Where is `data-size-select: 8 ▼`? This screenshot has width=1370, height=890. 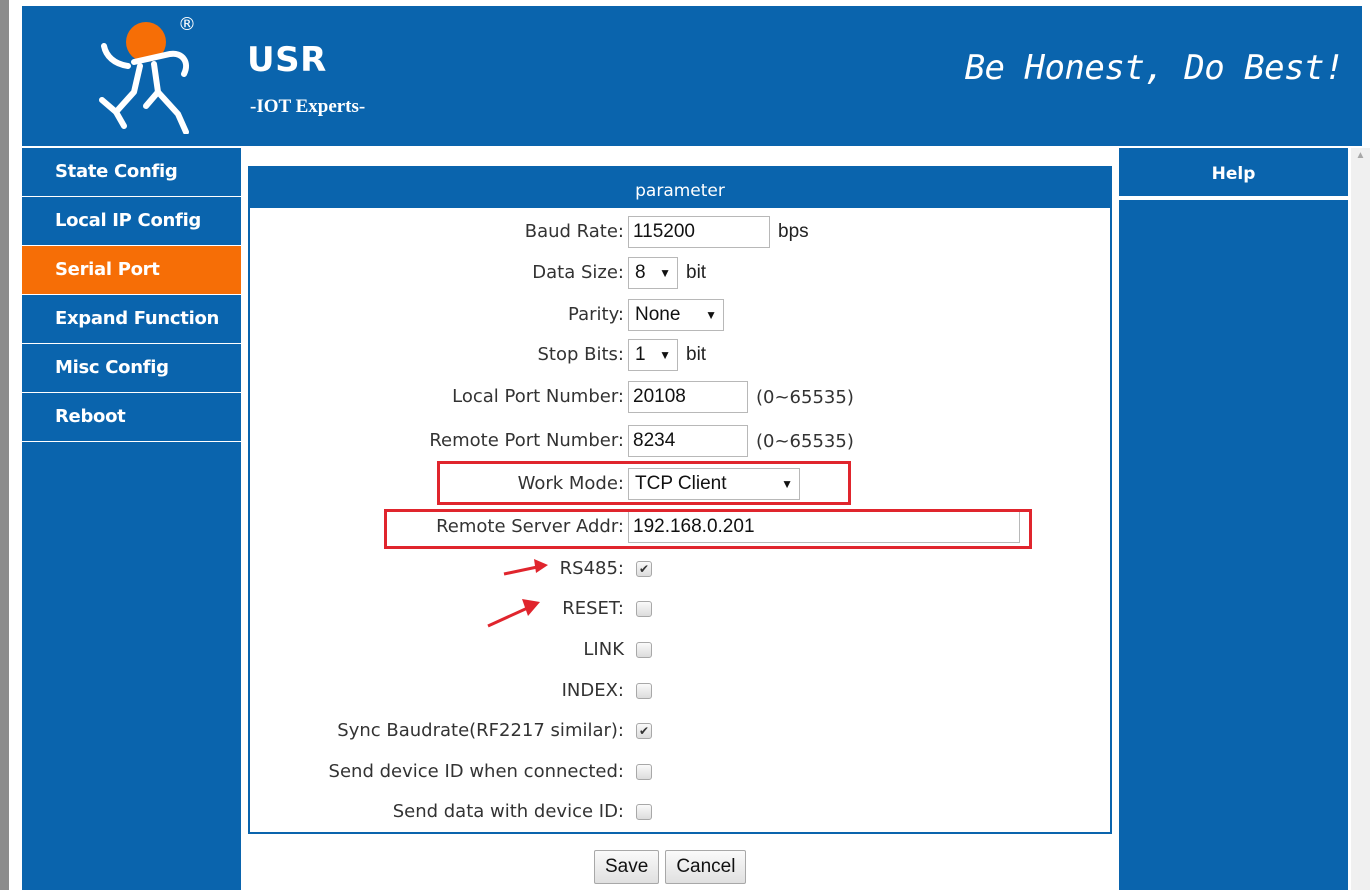
data-size-select: 8 ▼ is located at coordinates (653, 273).